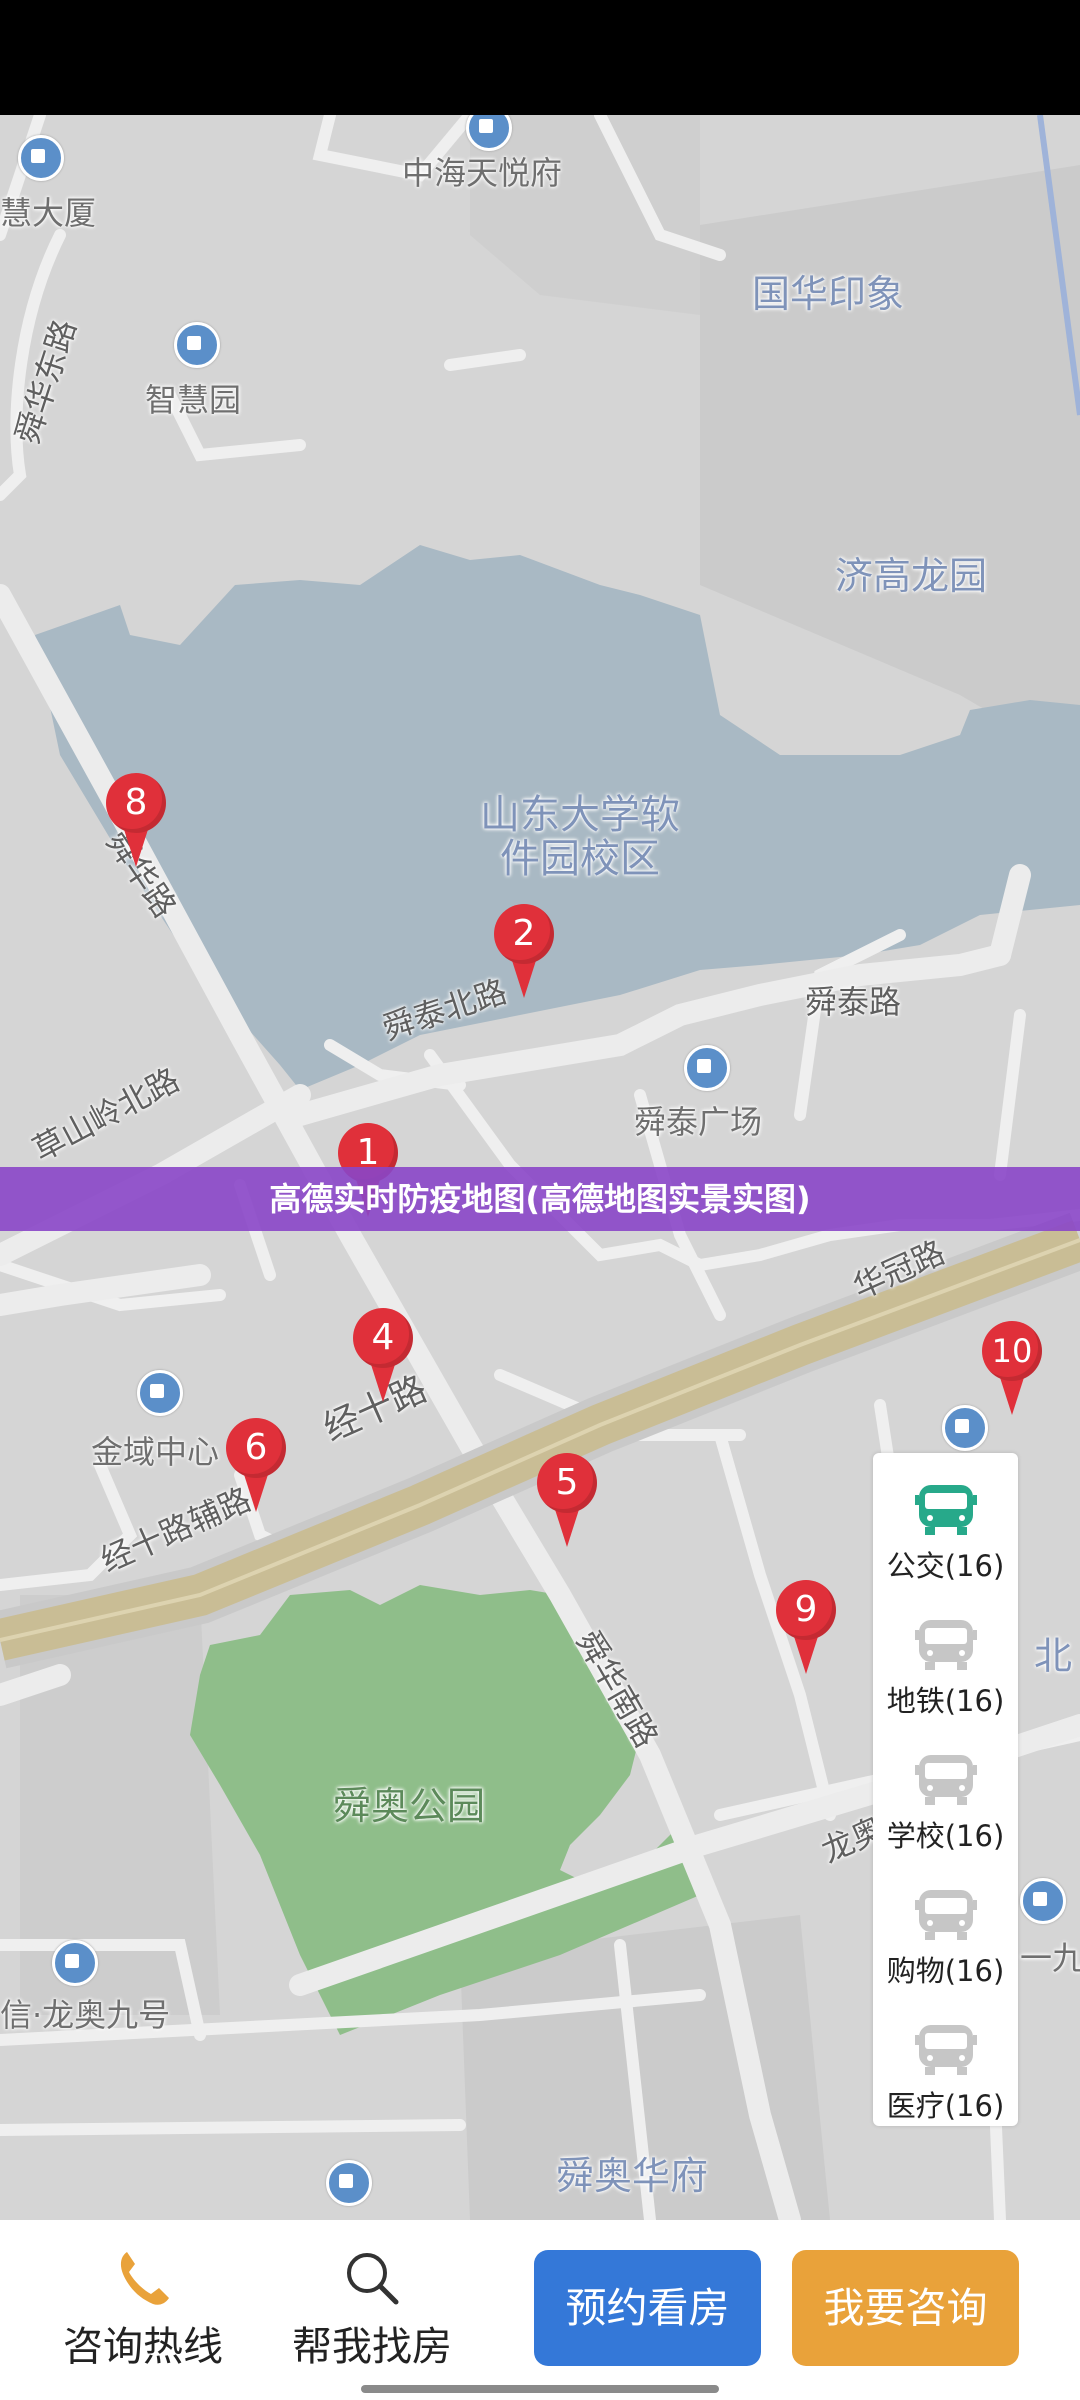 This screenshot has height=2400, width=1080. Describe the element at coordinates (945, 2106) in the screenshot. I see `category-label: 医疗(16)` at that location.